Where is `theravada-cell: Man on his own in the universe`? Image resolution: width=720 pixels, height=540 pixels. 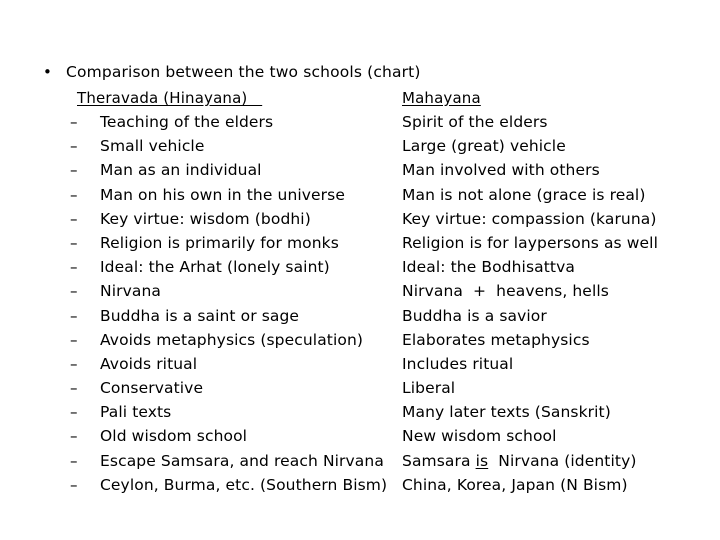
theravada-cell: Man on his own in the universe is located at coordinates (222, 194).